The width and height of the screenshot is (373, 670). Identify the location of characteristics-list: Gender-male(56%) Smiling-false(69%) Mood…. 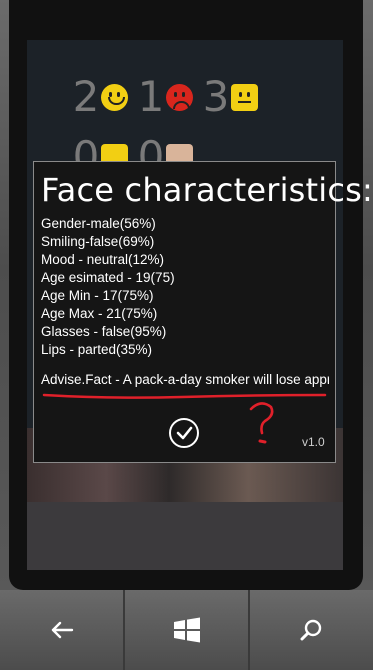
(108, 287).